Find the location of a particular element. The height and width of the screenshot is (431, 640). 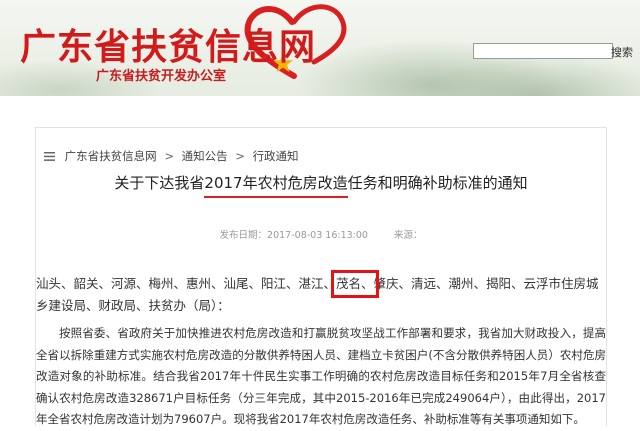

article-title: 关于下达我省2017年农村危房改造任务和明确补助标准的通知 is located at coordinates (321, 185).